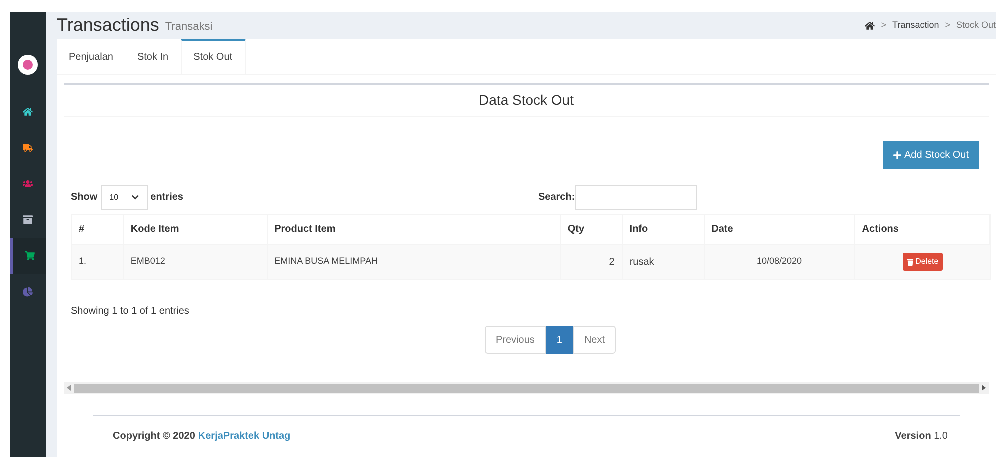 Image resolution: width=996 pixels, height=457 pixels. What do you see at coordinates (663, 229) in the screenshot?
I see `column-header: Info` at bounding box center [663, 229].